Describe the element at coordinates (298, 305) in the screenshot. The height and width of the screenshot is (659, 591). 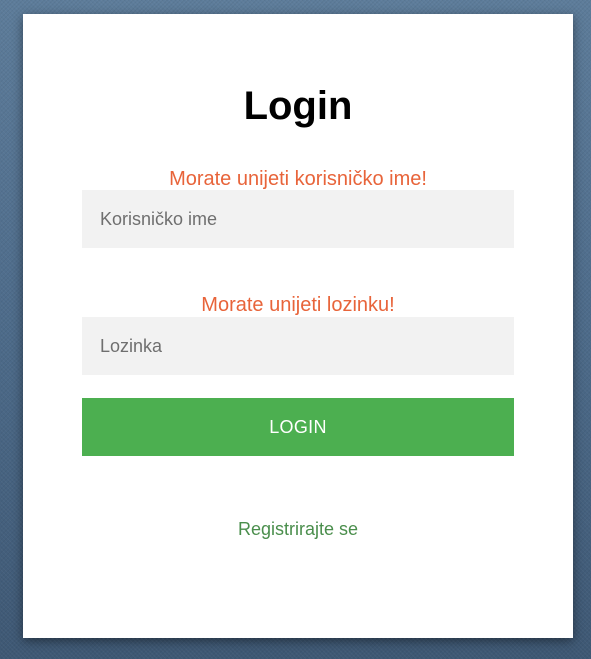
I see `password-error-message: Morate unijeti lozinku!` at that location.